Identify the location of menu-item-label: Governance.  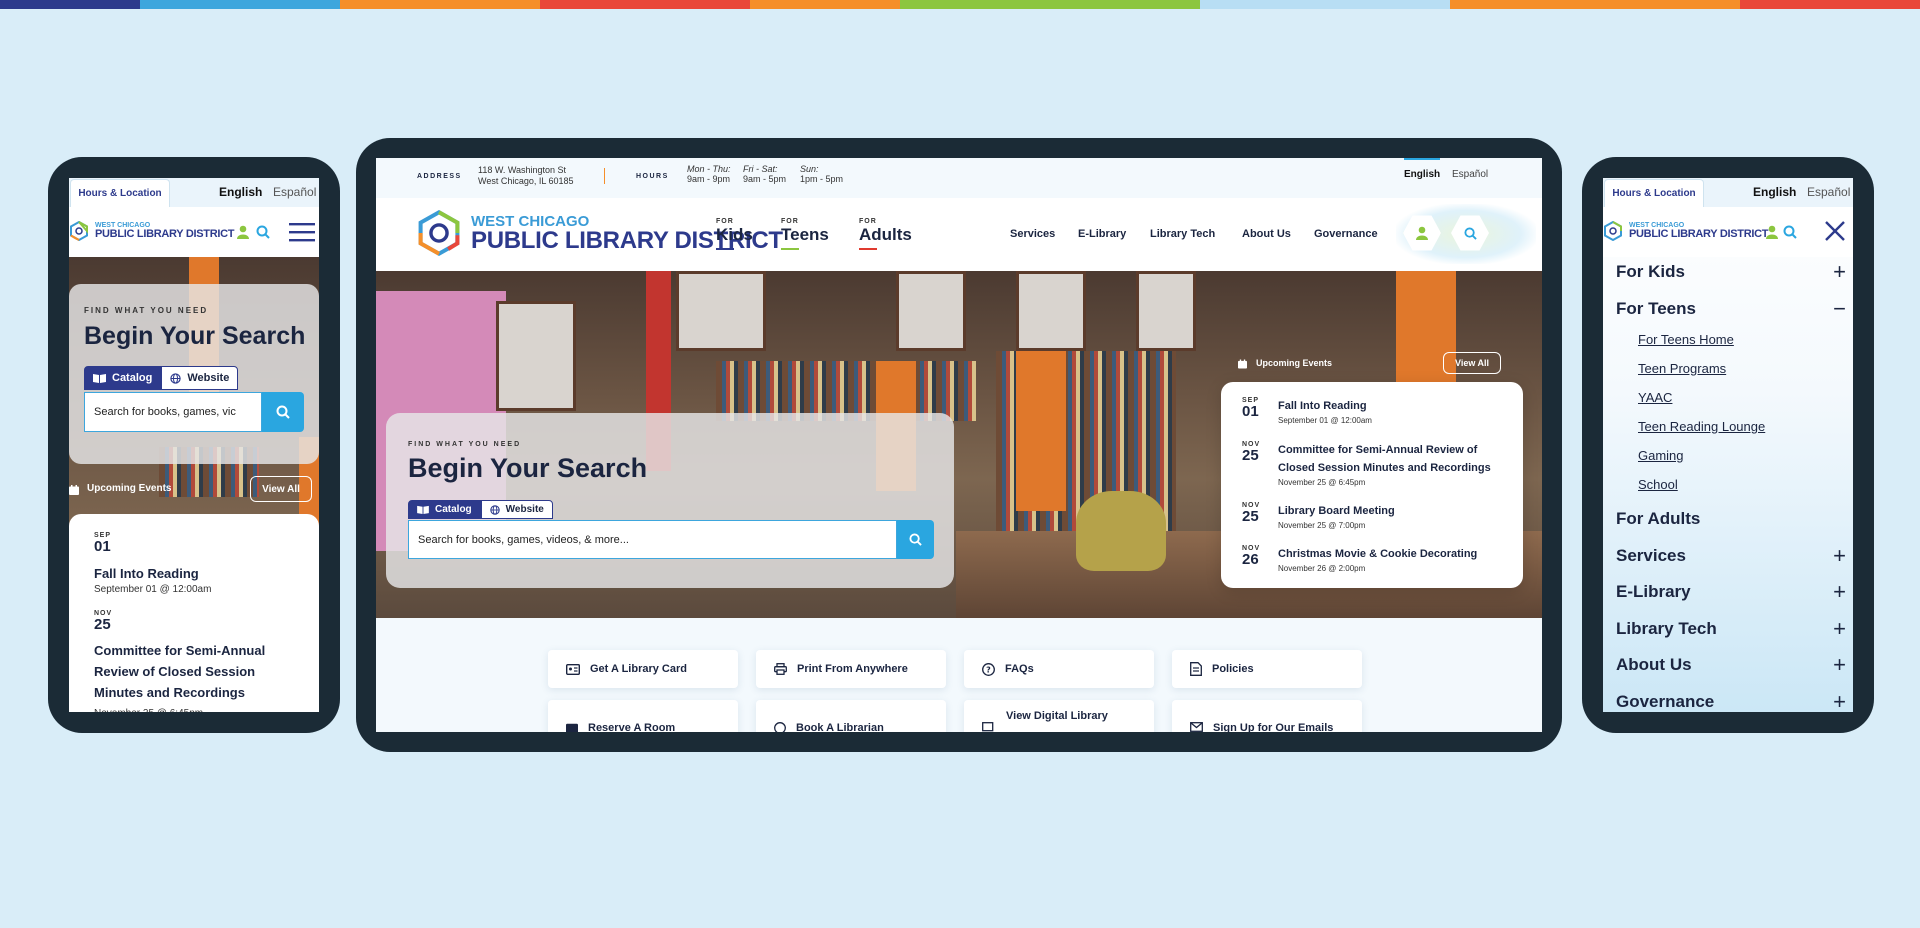
(1665, 701).